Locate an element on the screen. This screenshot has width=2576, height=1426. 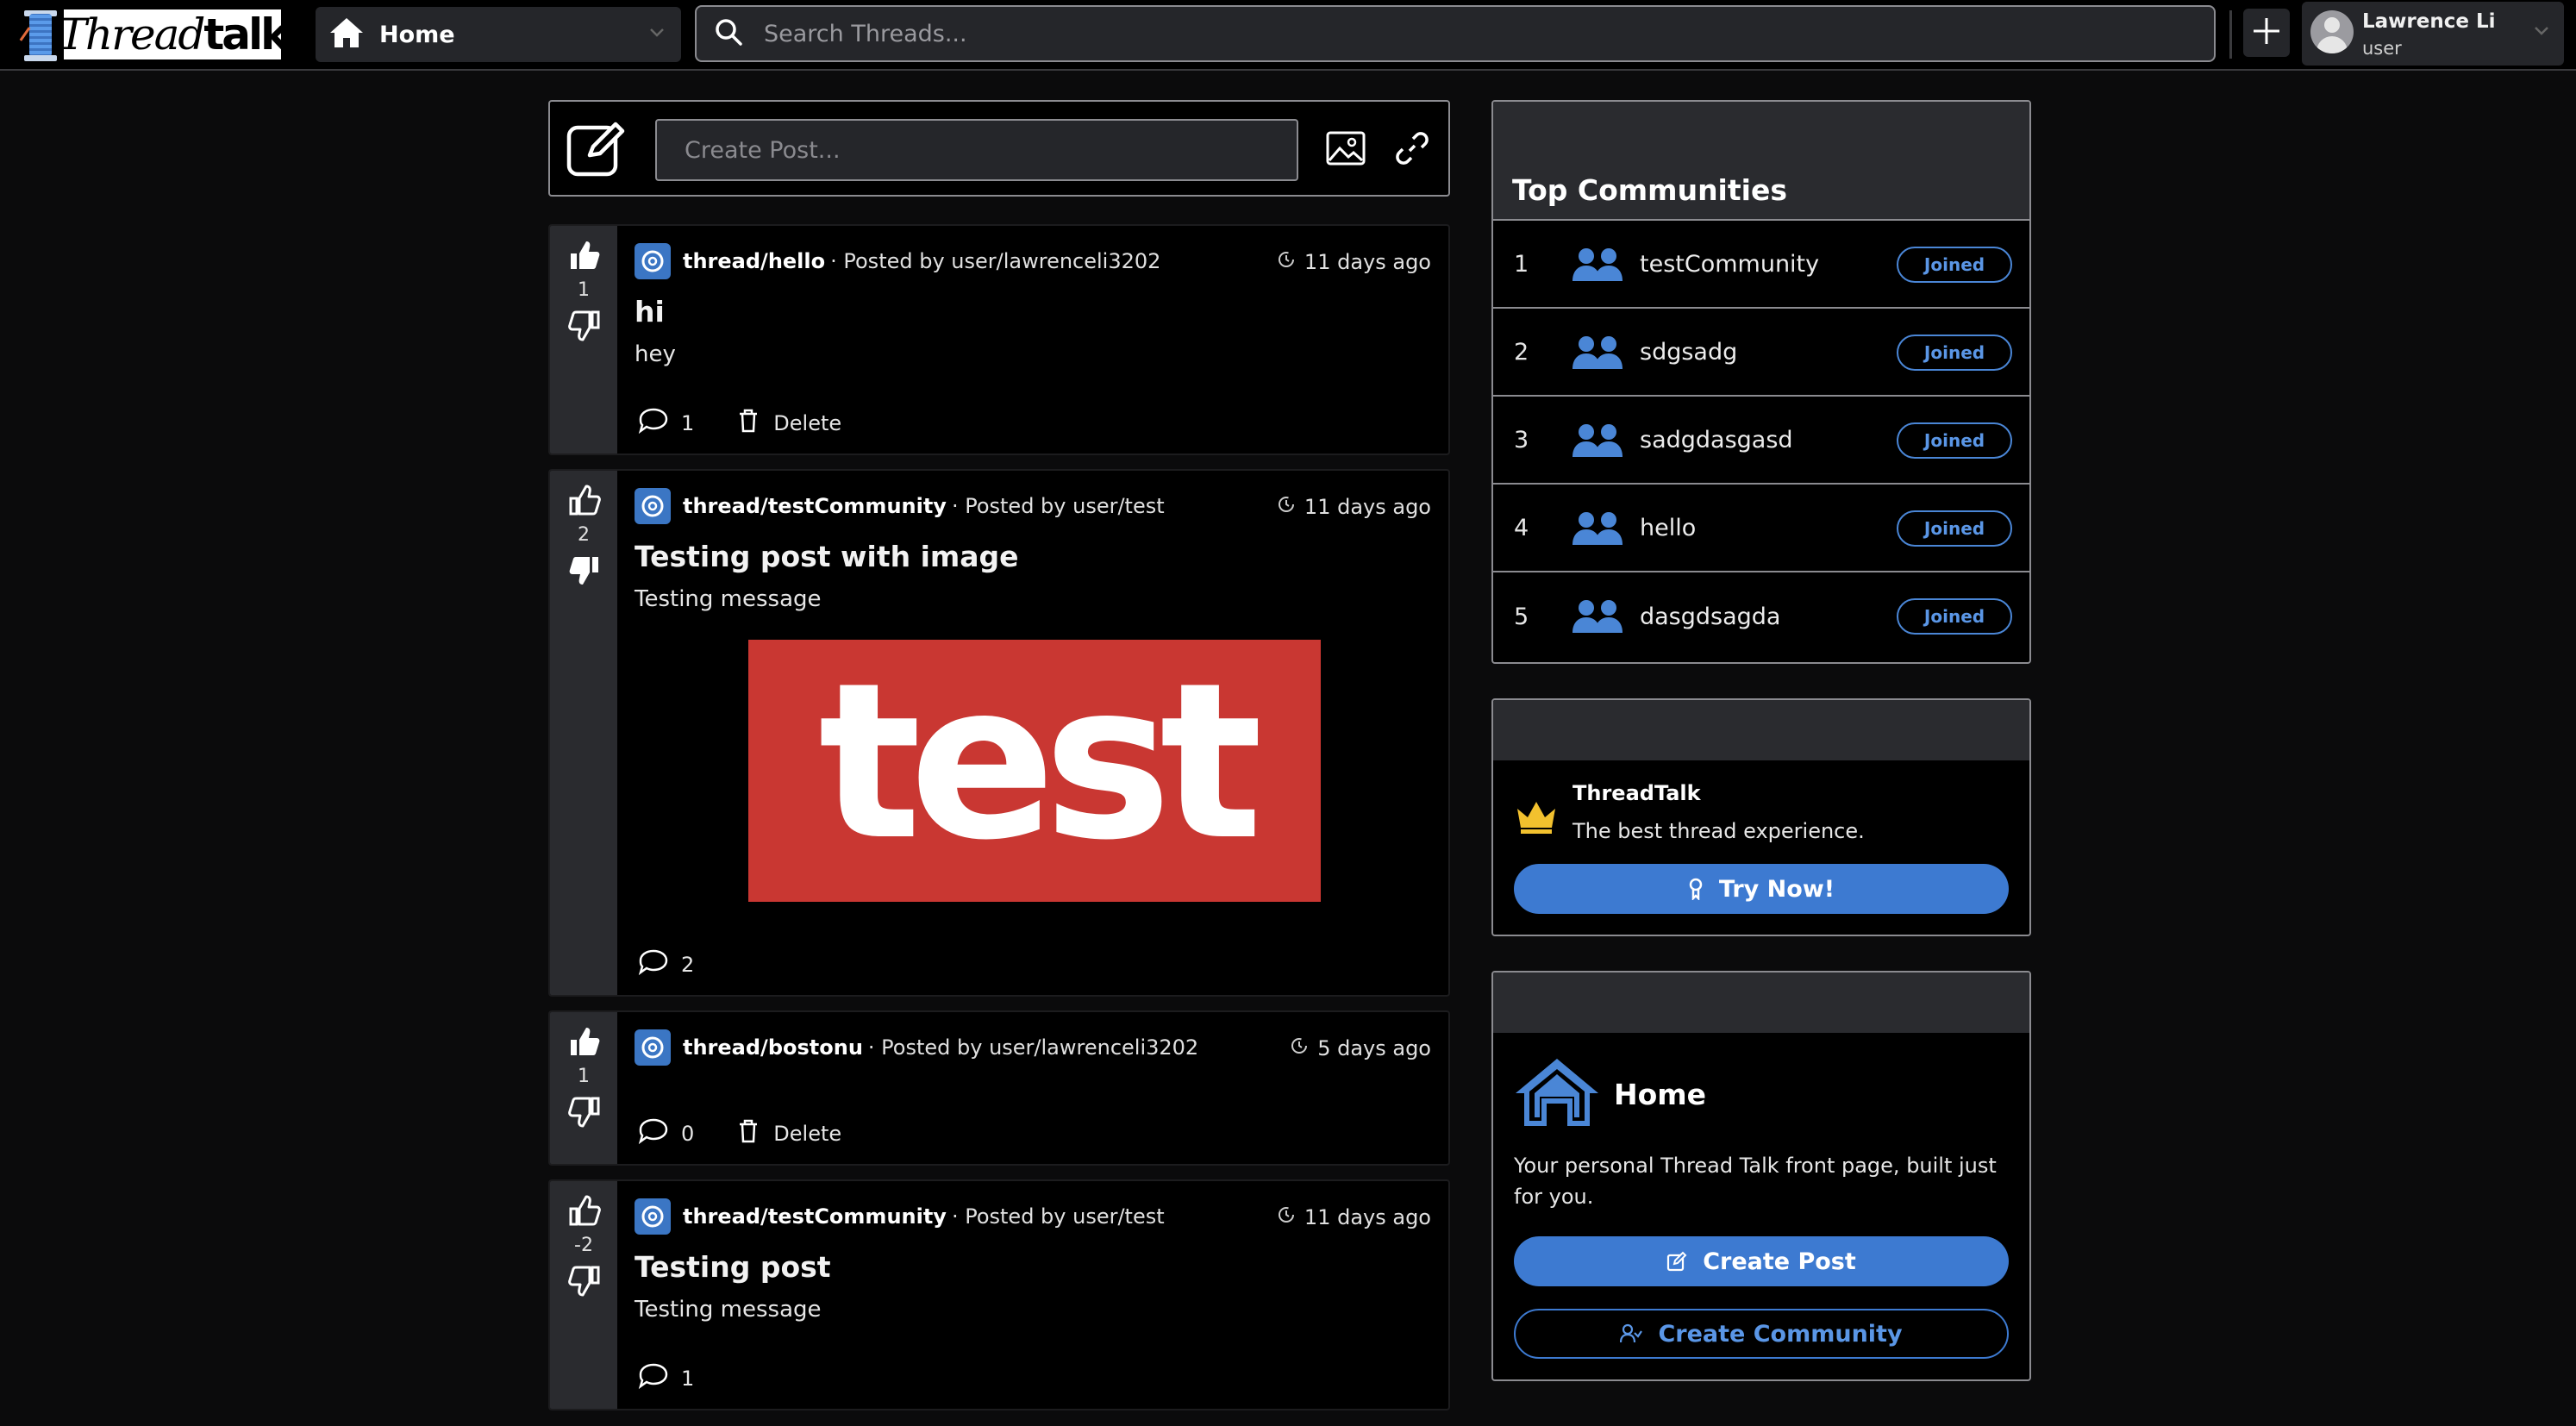
community-name: sdgsadg is located at coordinates (1688, 352).